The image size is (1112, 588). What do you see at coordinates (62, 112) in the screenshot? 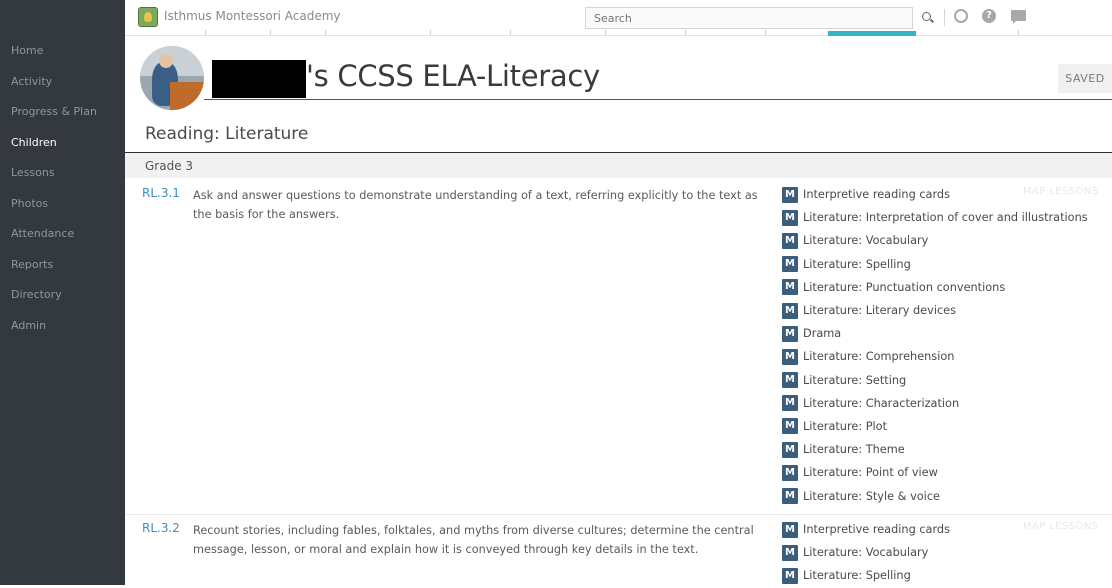
I see `sidebar-item-progress-plan: Progress & Plan` at bounding box center [62, 112].